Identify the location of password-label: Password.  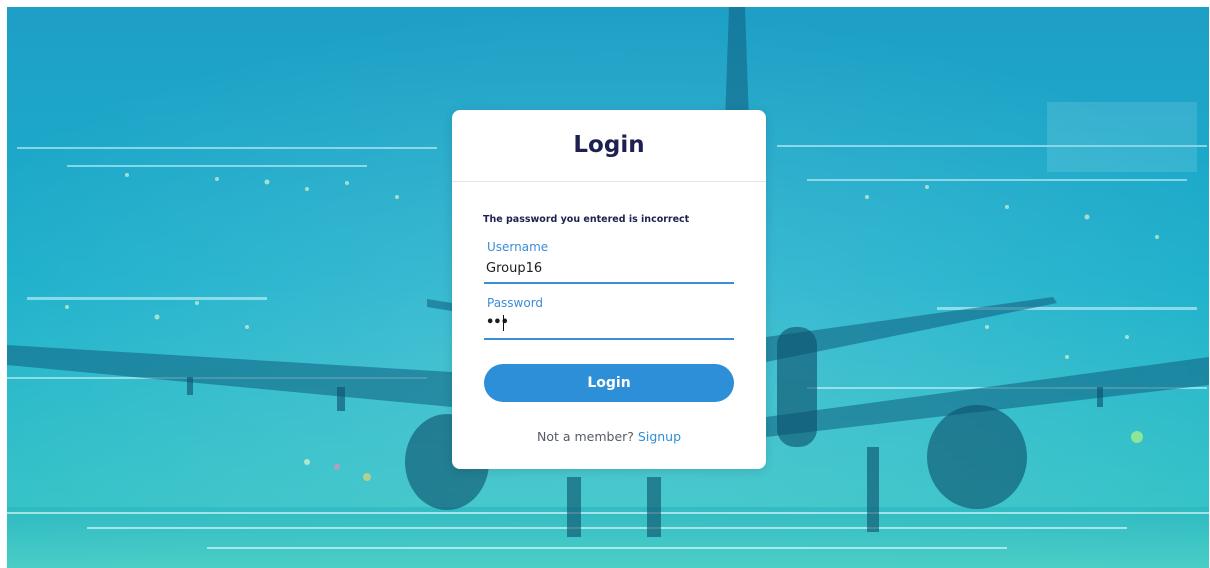
(515, 303).